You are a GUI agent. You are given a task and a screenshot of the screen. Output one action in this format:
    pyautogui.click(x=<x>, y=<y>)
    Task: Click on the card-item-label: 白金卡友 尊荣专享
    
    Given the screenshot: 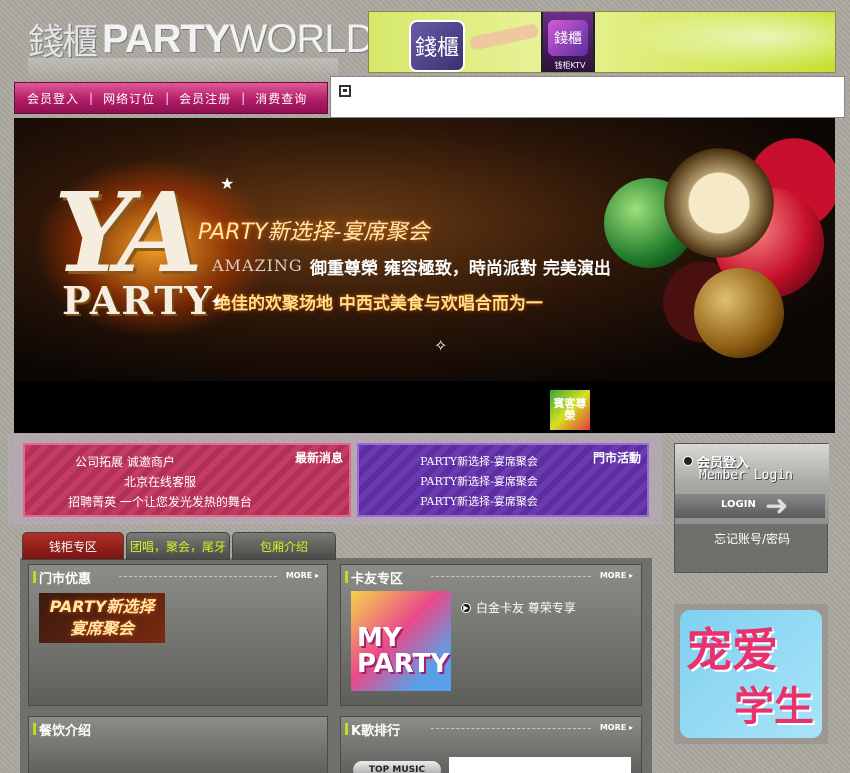 What is the action you would take?
    pyautogui.click(x=526, y=608)
    